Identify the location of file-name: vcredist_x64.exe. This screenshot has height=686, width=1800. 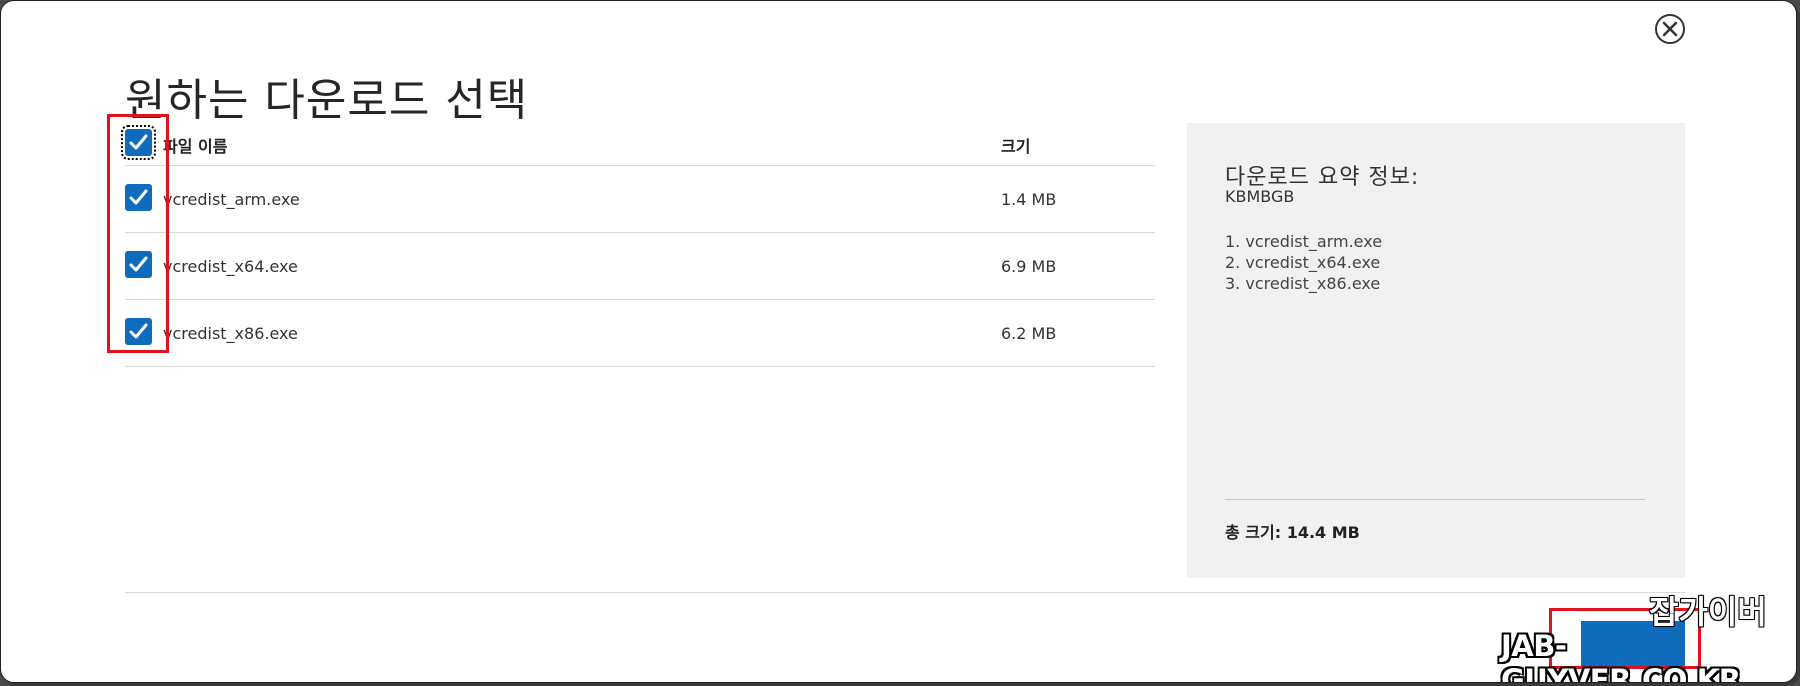
(230, 266).